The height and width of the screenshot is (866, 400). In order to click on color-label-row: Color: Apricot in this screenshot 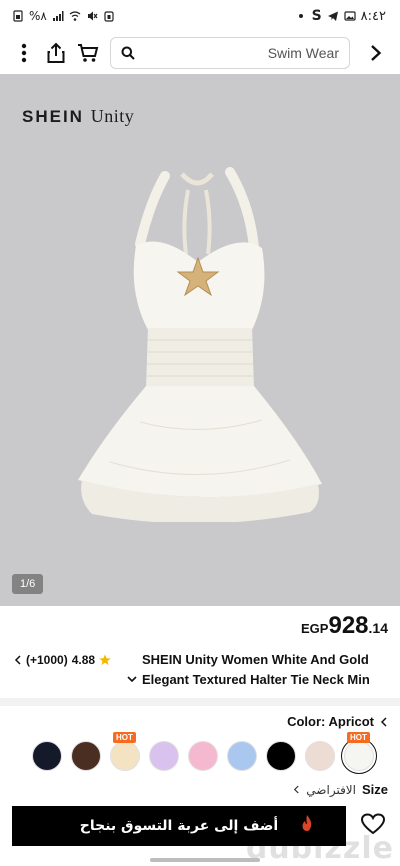, I will do `click(337, 721)`.